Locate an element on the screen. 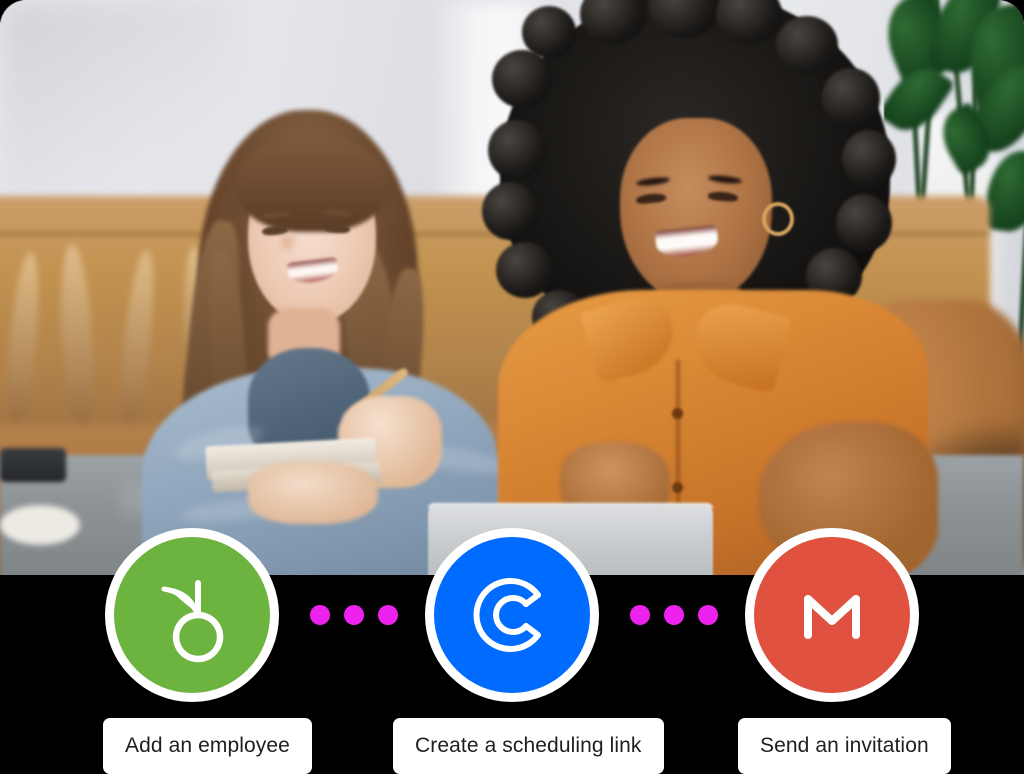 The height and width of the screenshot is (774, 1024). gmail-logo-icon is located at coordinates (832, 615).